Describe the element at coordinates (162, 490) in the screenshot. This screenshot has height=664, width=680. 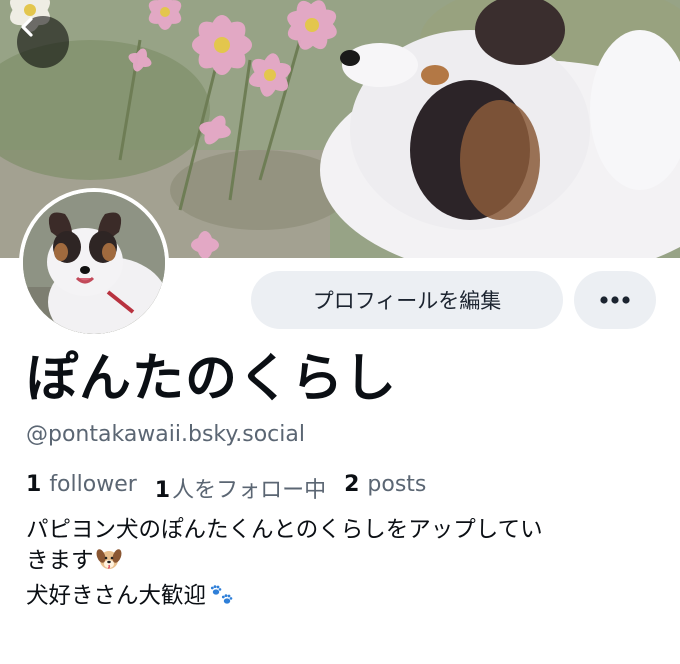
I see `following-count: 1` at that location.